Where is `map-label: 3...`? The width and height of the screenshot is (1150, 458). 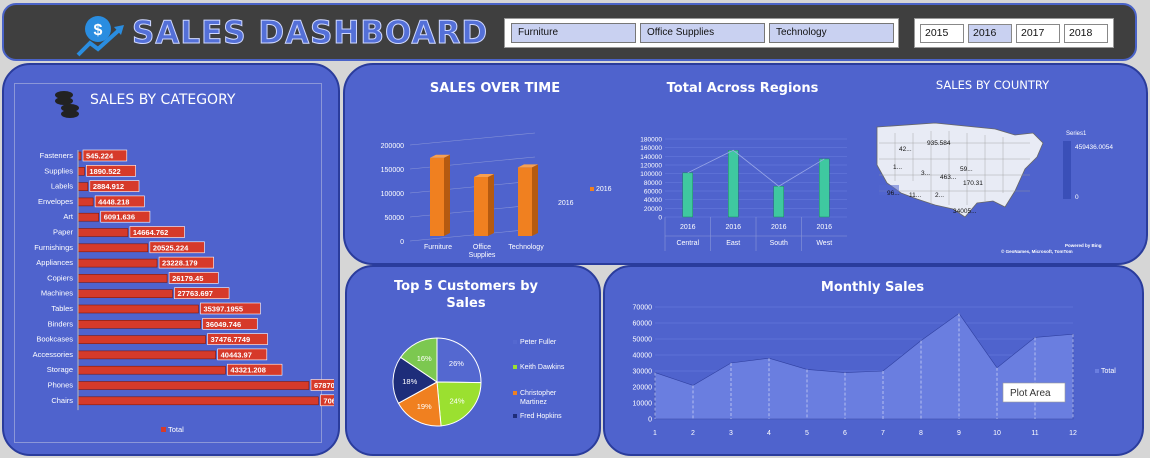 map-label: 3... is located at coordinates (925, 173).